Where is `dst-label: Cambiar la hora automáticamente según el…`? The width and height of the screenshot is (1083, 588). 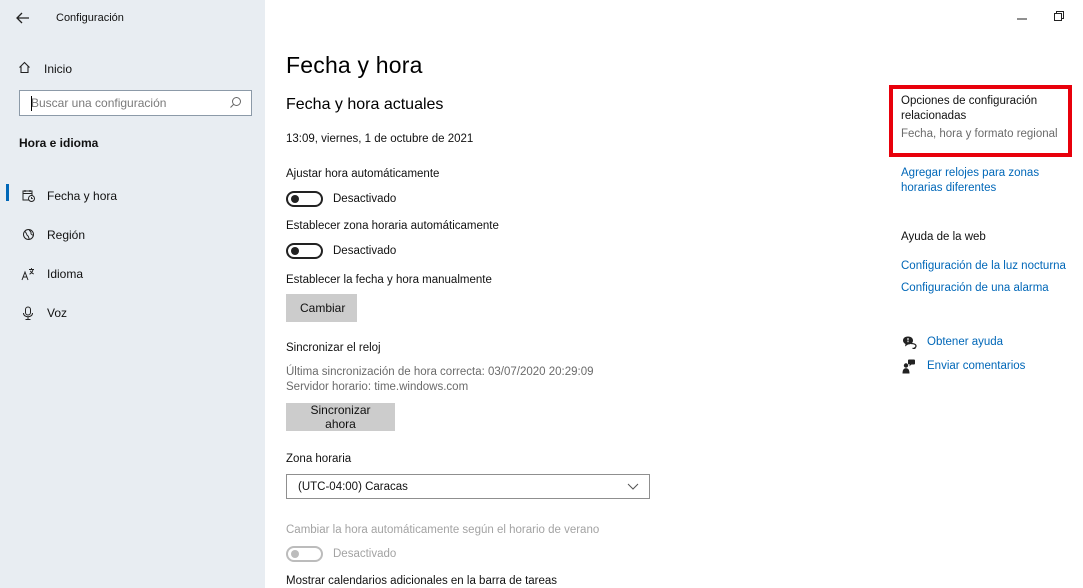
dst-label: Cambiar la hora automáticamente según el… is located at coordinates (443, 530).